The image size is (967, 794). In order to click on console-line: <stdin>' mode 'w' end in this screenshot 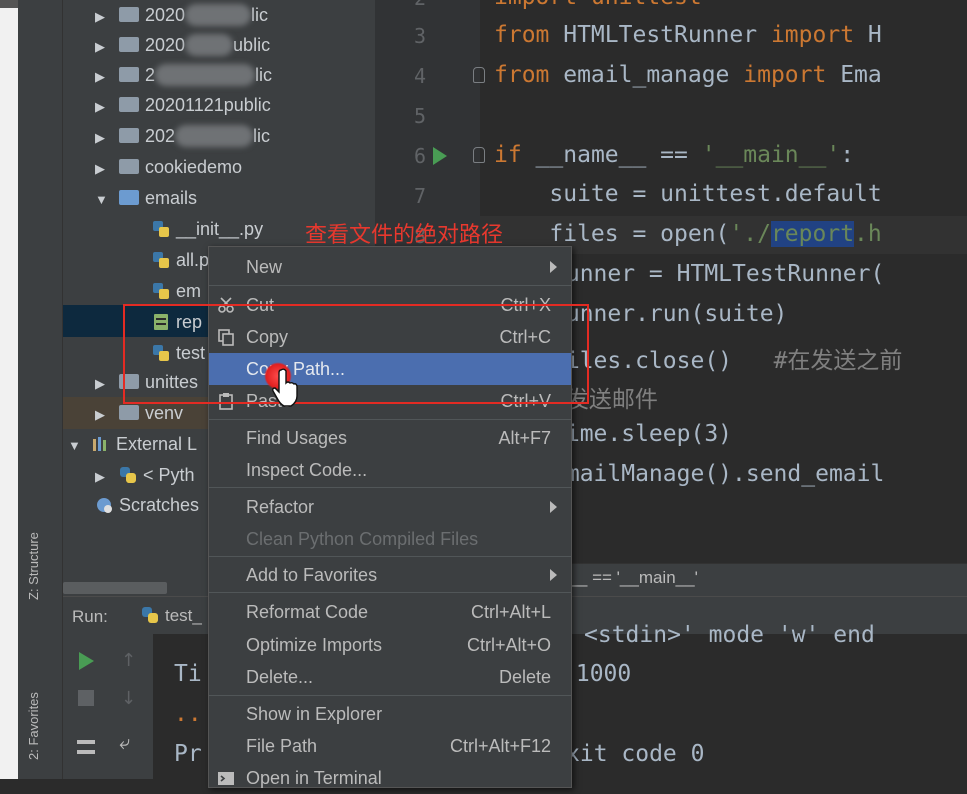, I will do `click(729, 635)`.